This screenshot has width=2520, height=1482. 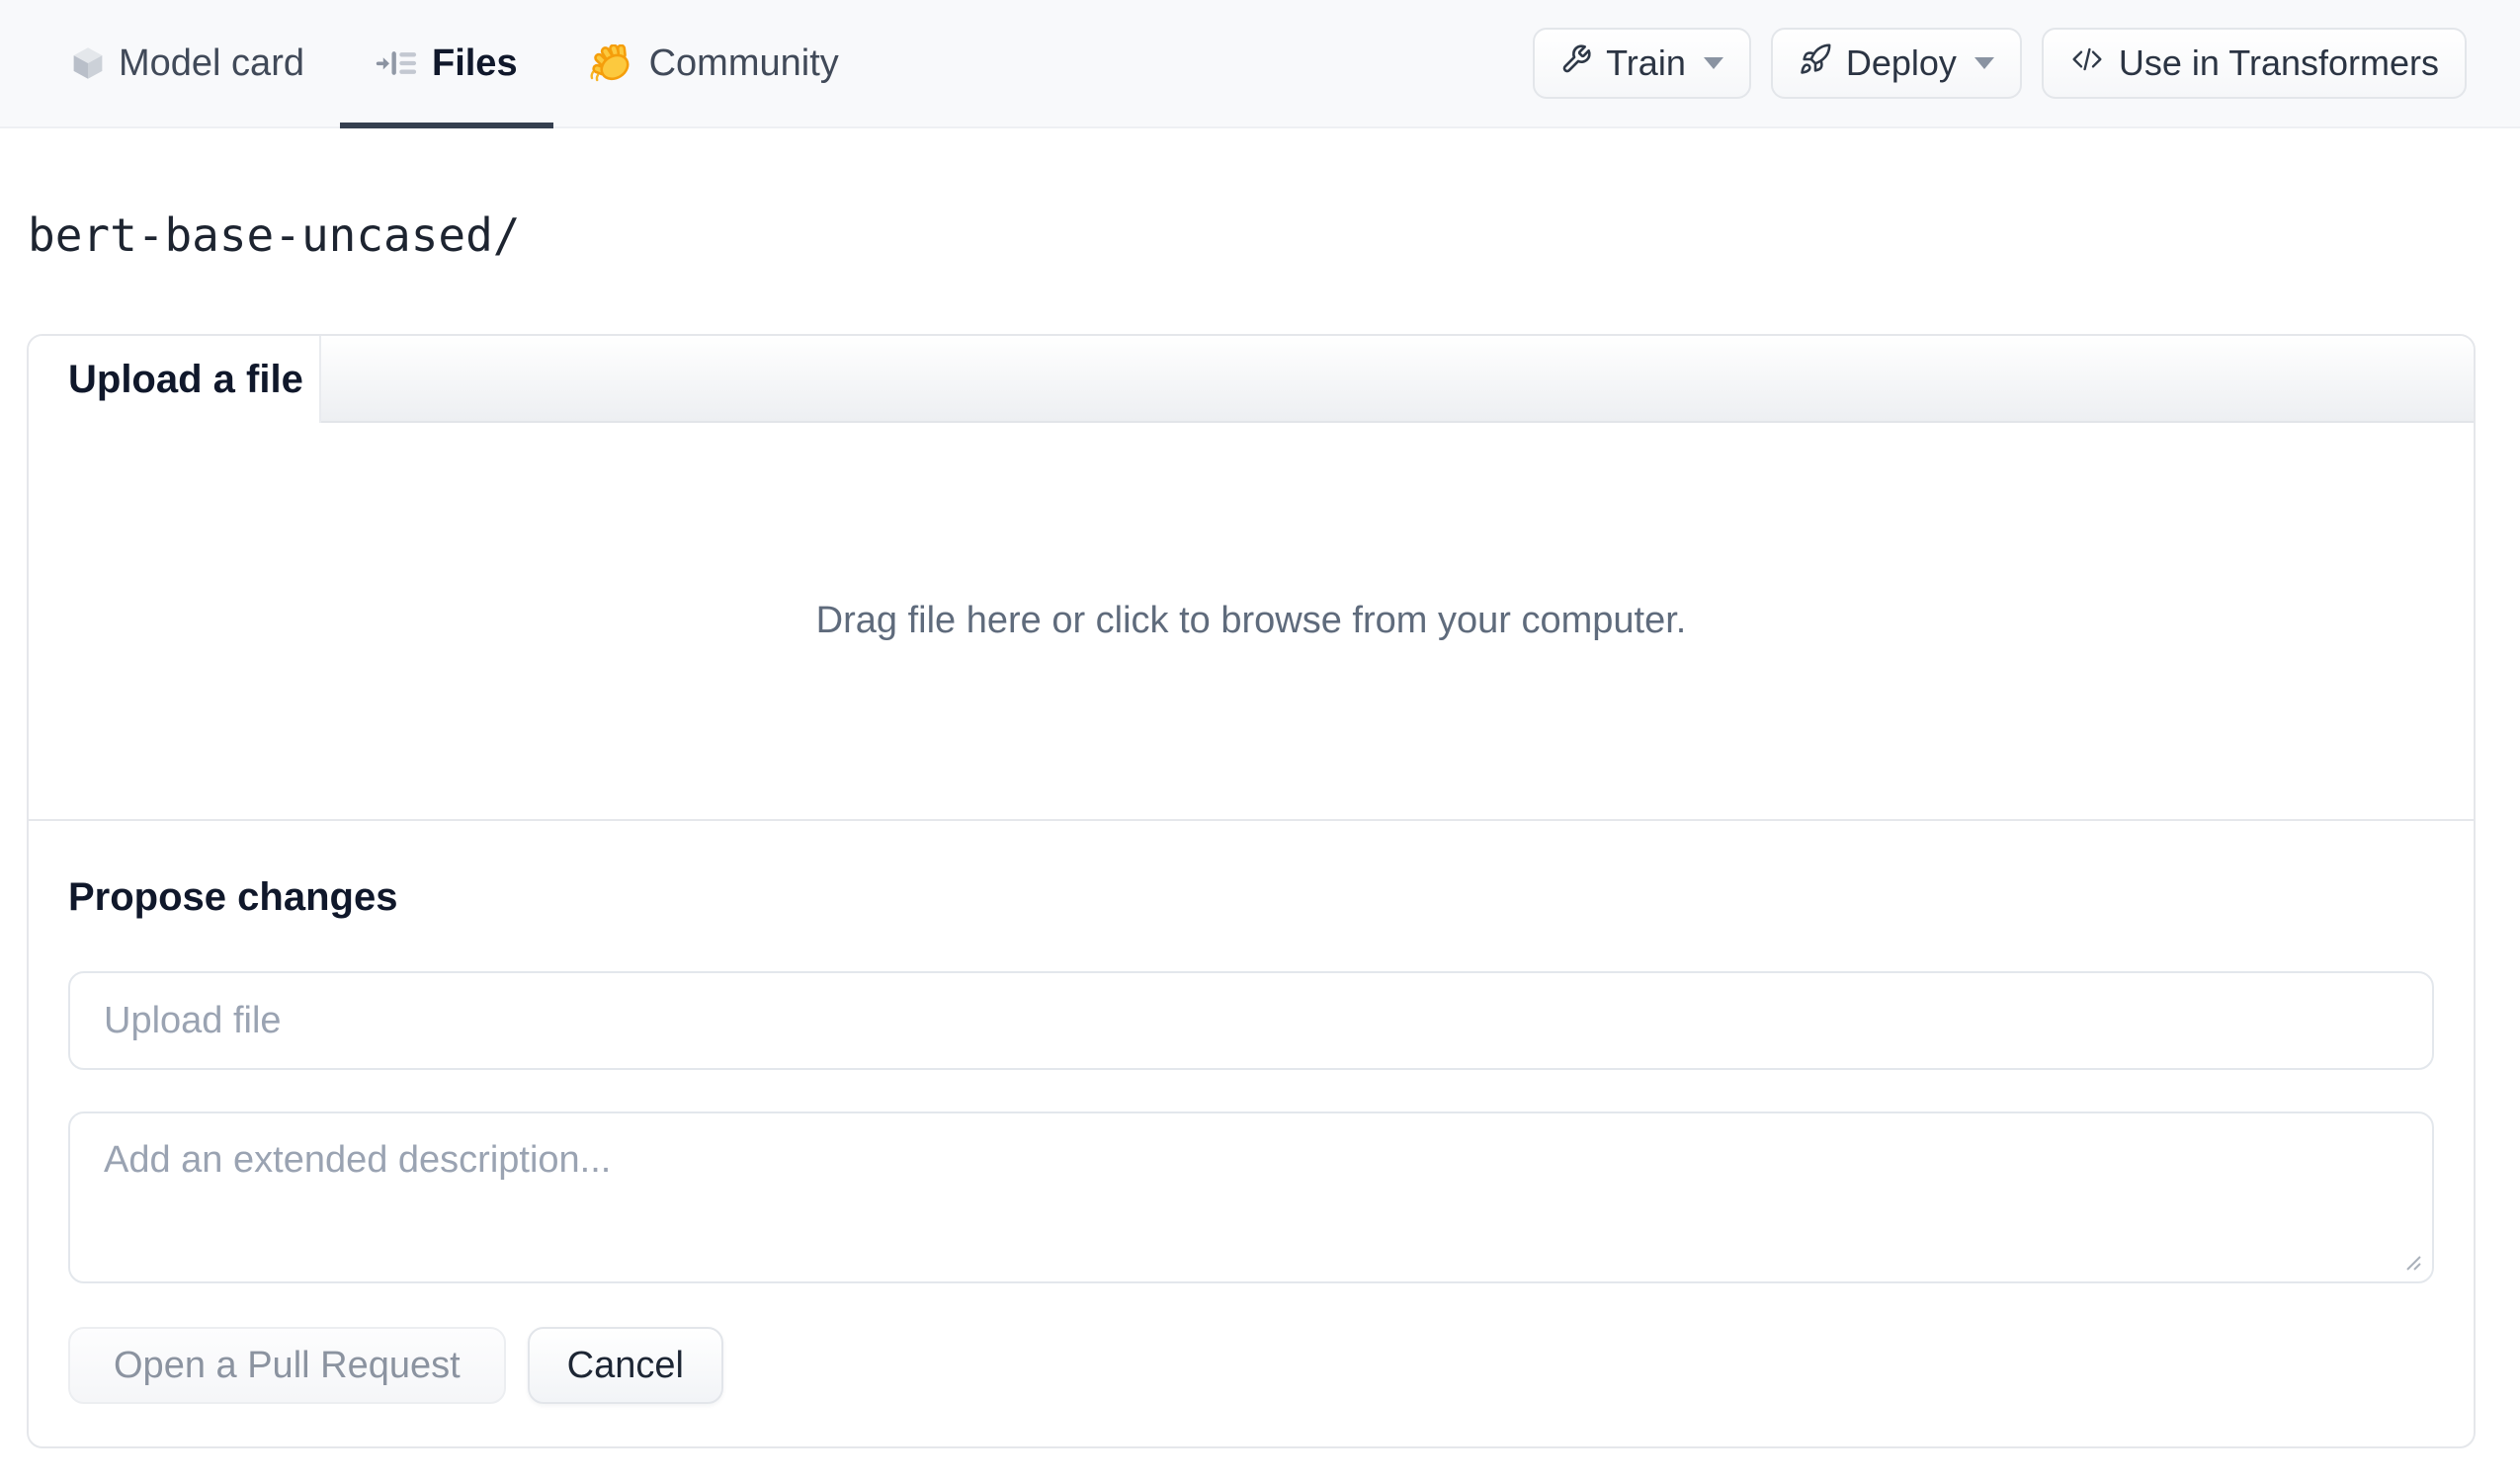 I want to click on tab-community: Community, so click(x=714, y=63).